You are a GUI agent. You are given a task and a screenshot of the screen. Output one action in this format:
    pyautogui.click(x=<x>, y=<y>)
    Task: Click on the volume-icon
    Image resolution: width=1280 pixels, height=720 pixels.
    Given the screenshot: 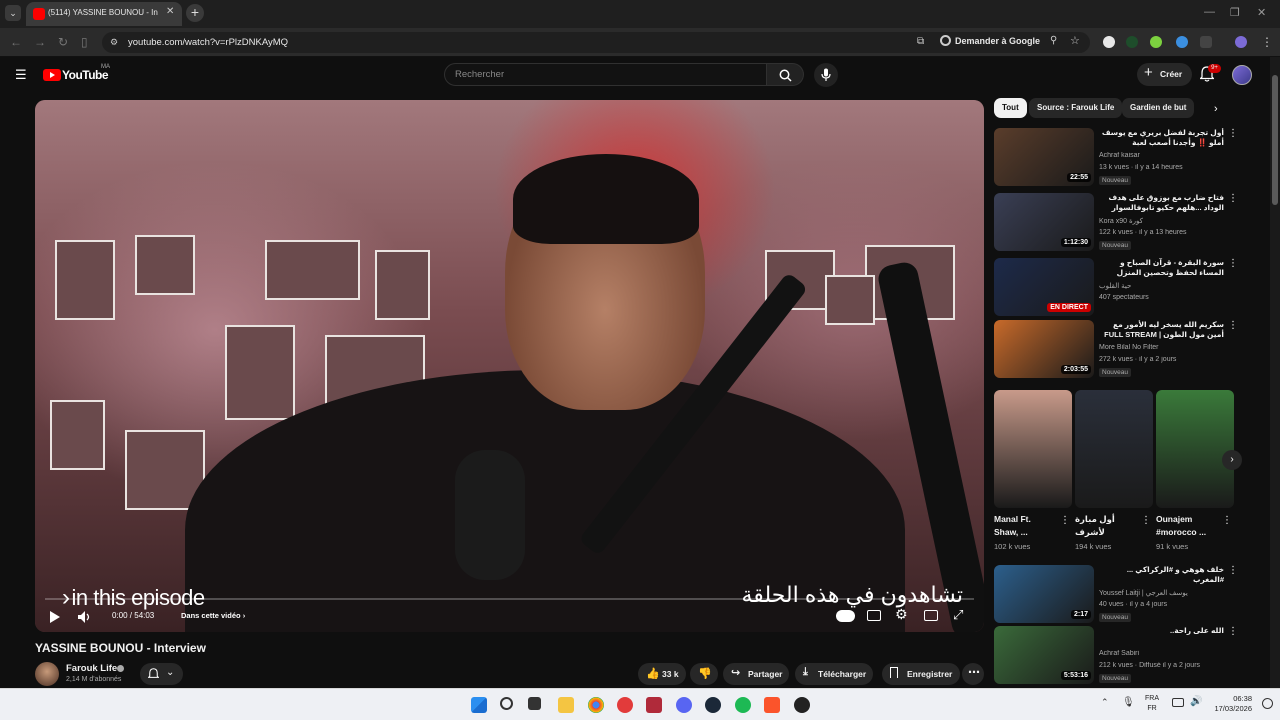 What is the action you would take?
    pyautogui.click(x=84, y=617)
    